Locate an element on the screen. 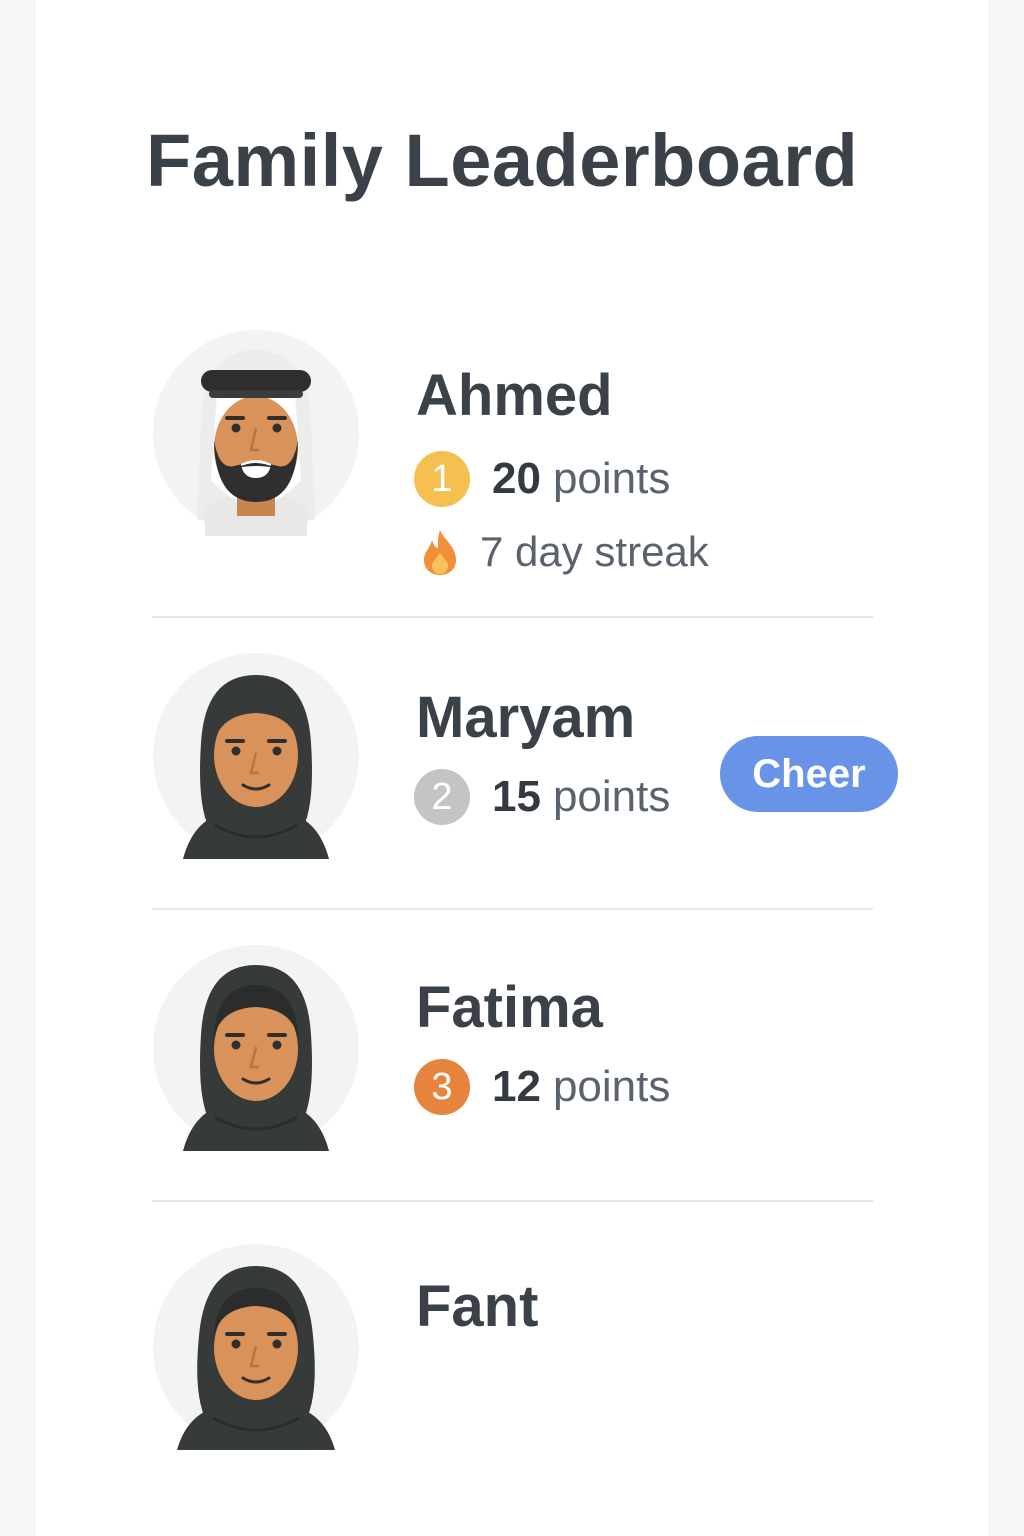  page-title: Family Leaderboard is located at coordinates (502, 160).